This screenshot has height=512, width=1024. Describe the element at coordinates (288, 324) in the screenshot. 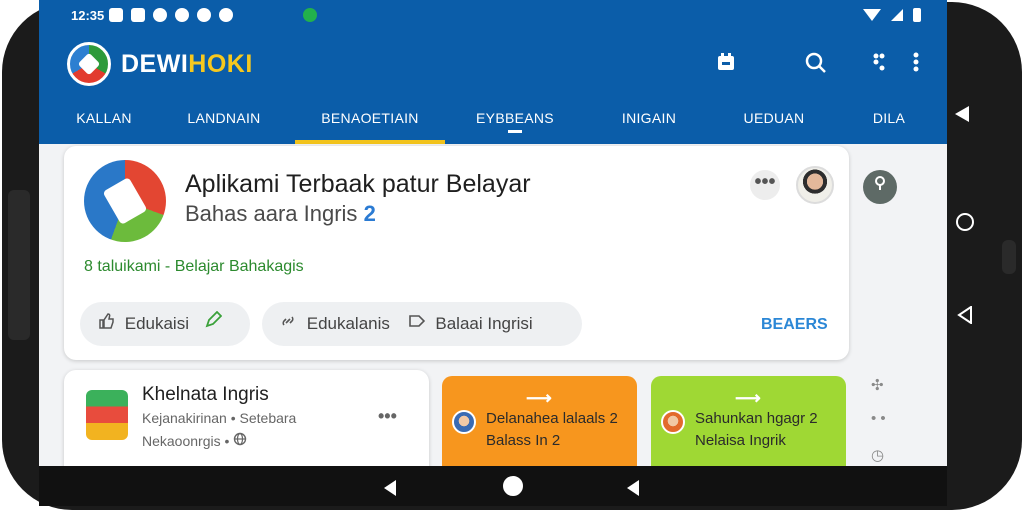

I see `link-icon` at that location.